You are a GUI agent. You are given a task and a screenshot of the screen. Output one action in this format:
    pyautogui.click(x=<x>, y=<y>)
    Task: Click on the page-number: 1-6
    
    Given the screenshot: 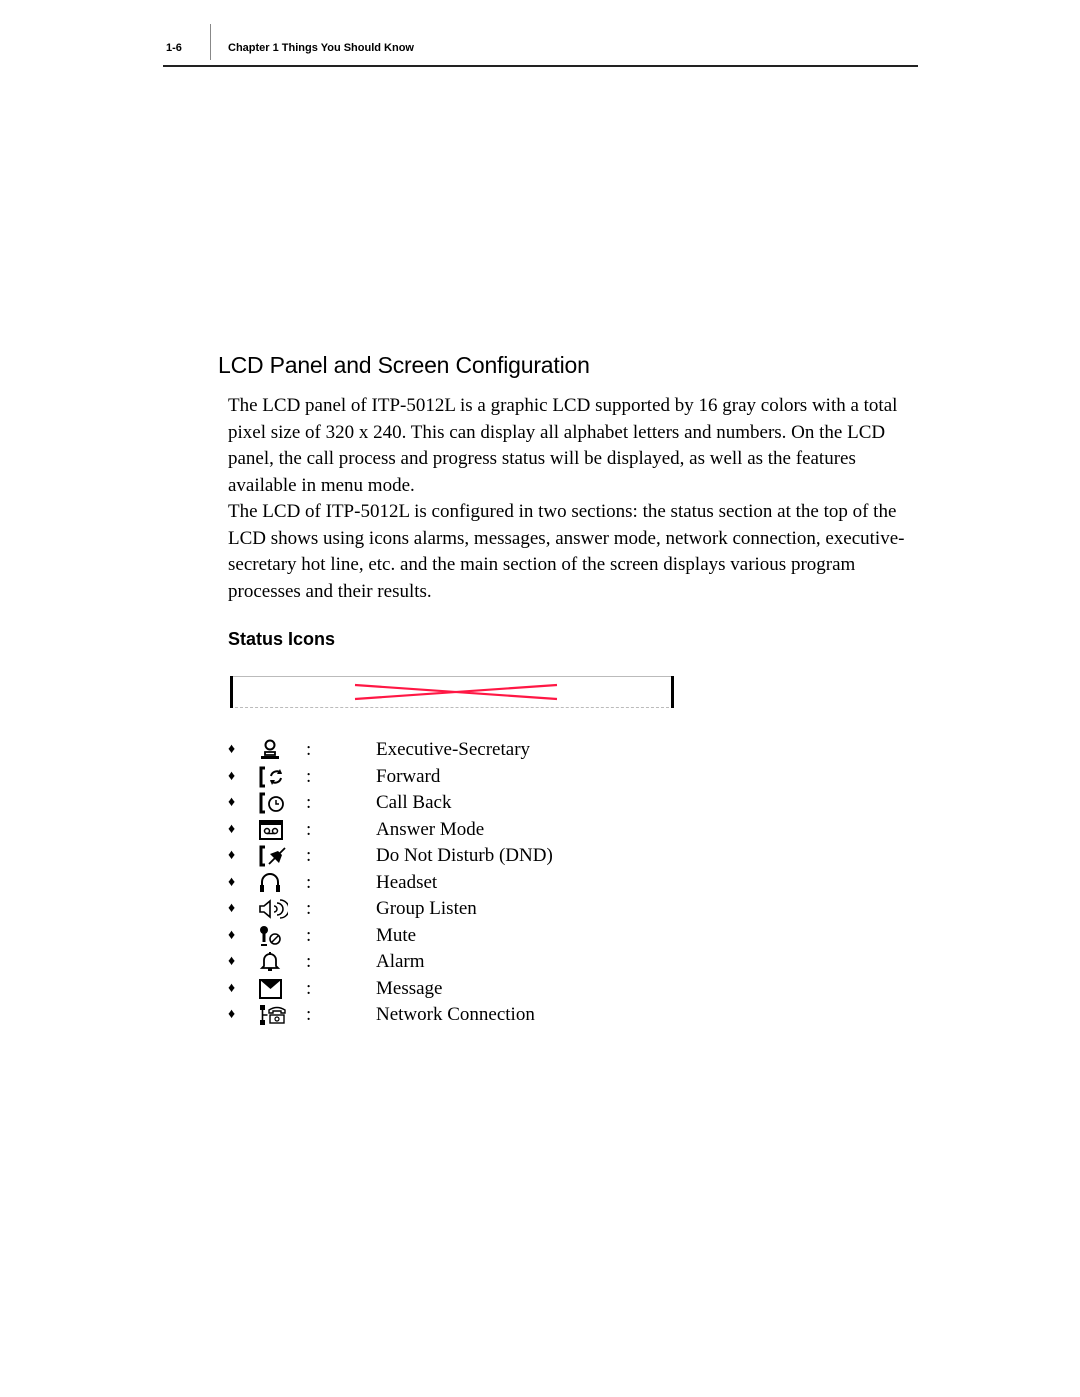 What is the action you would take?
    pyautogui.click(x=174, y=48)
    